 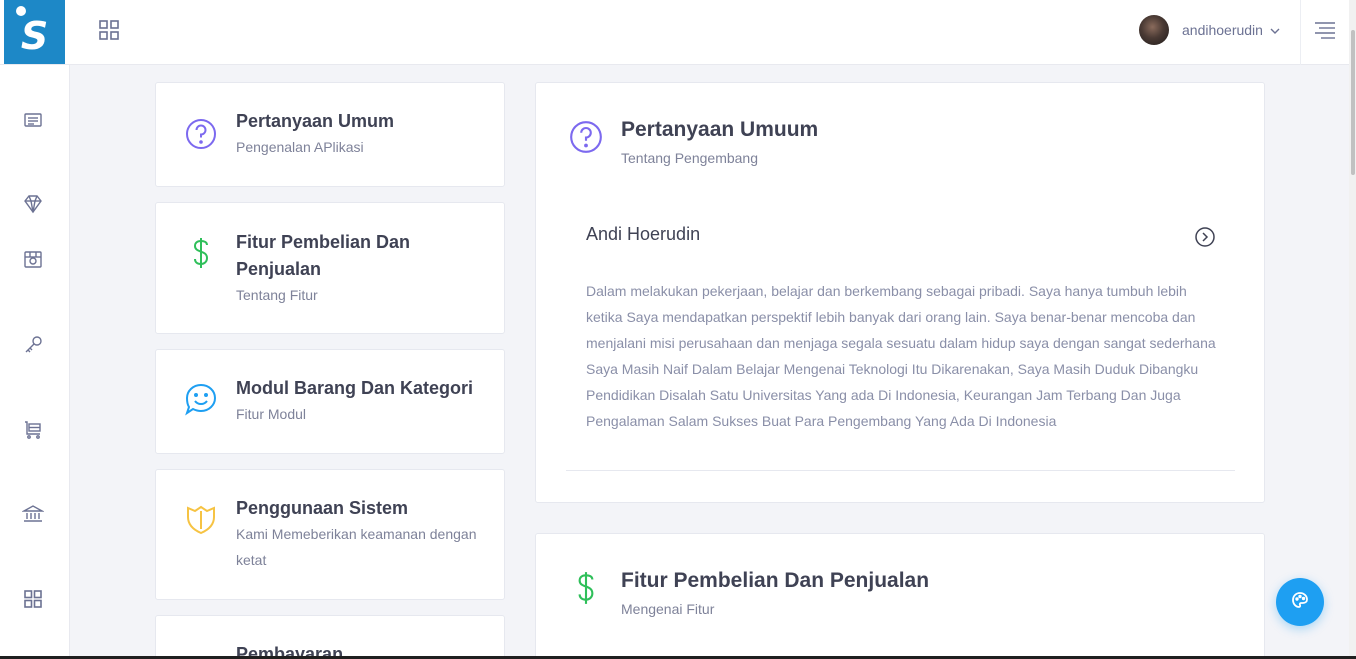 What do you see at coordinates (643, 234) in the screenshot?
I see `accordion-title: Andi Hoerudin` at bounding box center [643, 234].